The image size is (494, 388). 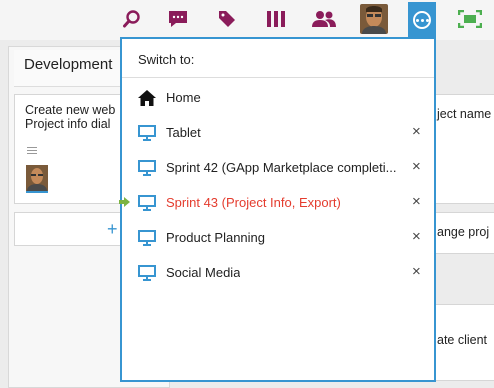 What do you see at coordinates (278, 98) in the screenshot?
I see `switcher-item-home: Home` at bounding box center [278, 98].